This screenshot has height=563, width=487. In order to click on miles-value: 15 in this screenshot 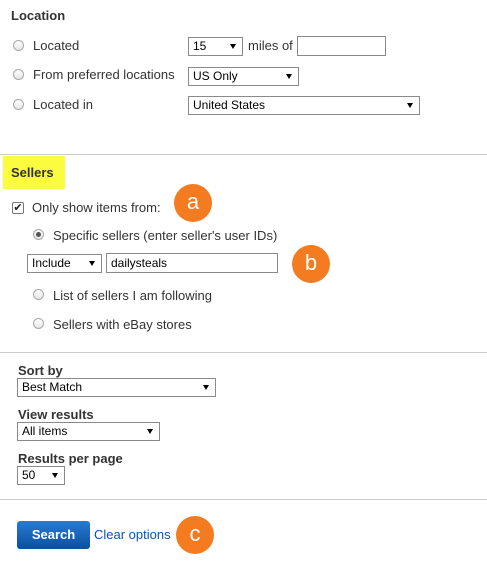, I will do `click(200, 46)`.